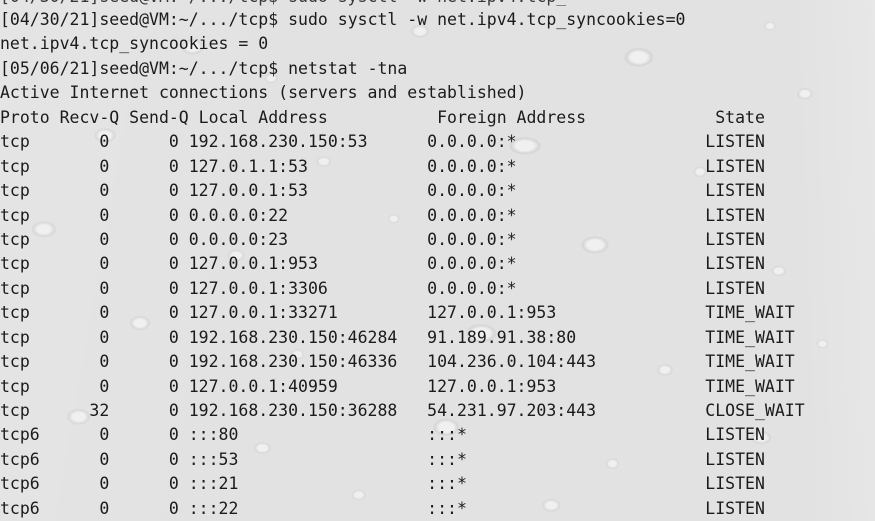 This screenshot has height=521, width=875. What do you see at coordinates (134, 44) in the screenshot?
I see `sysctl-output-text: net.ipv4.tcp_syncookies = 0` at bounding box center [134, 44].